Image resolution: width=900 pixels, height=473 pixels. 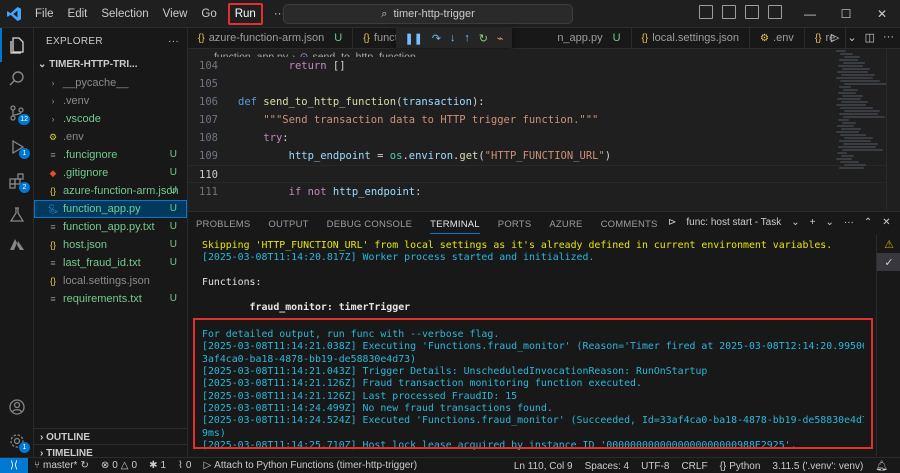 I want to click on check-icon: ✓, so click(x=888, y=262).